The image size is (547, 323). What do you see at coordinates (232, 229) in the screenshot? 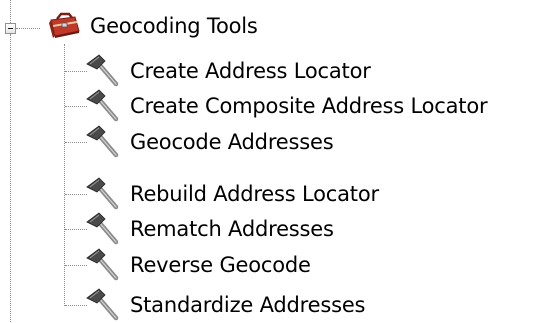
I see `tool-label: Rematch Addresses` at bounding box center [232, 229].